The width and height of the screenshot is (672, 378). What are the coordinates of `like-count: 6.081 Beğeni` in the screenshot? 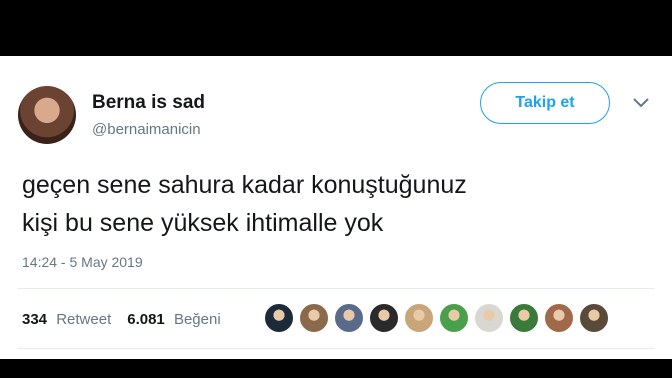 It's located at (173, 319).